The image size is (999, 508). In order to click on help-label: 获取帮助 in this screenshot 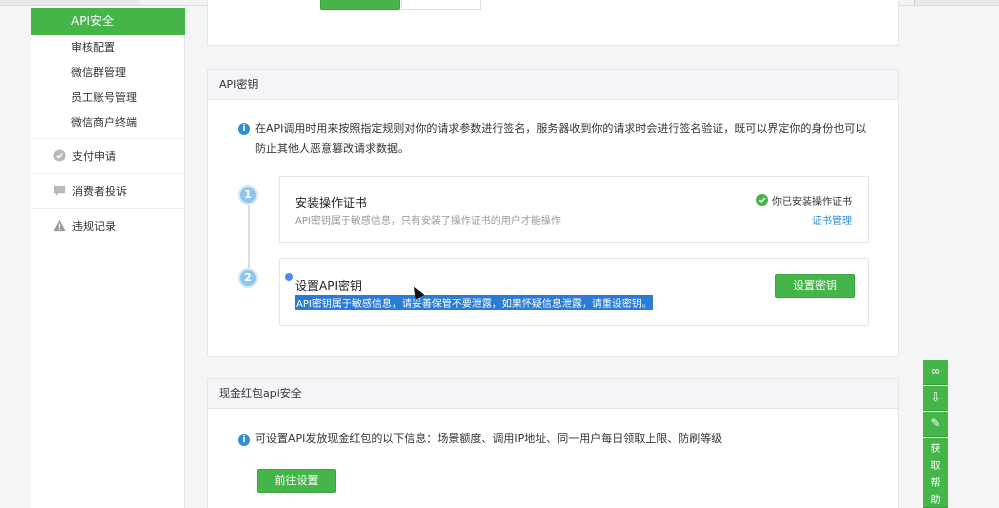, I will do `click(935, 475)`.